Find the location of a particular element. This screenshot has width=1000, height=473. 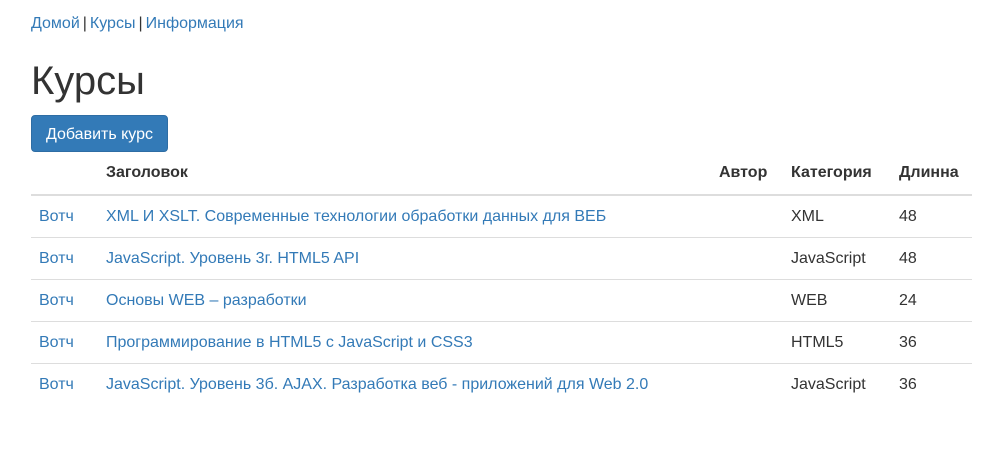

table-row: Вотч Основы WEB – разработки WEB 24 is located at coordinates (501, 300).